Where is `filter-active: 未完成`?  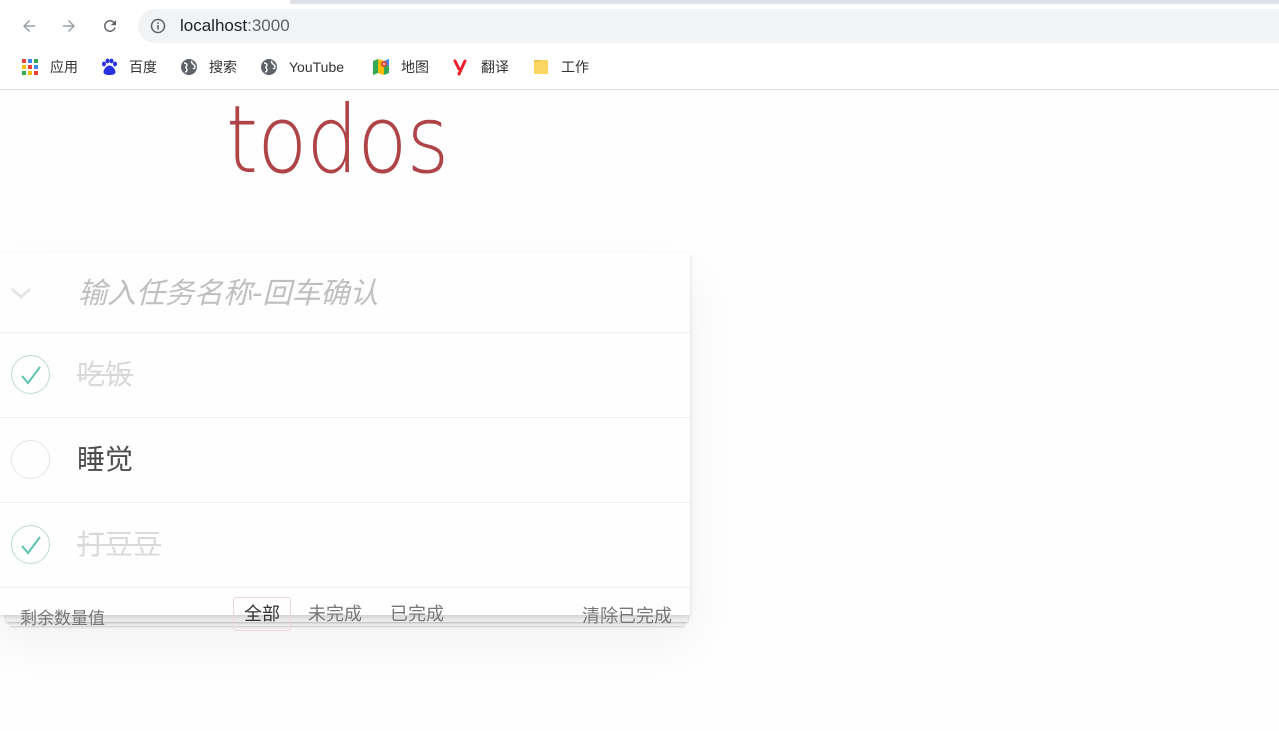
filter-active: 未完成 is located at coordinates (335, 614).